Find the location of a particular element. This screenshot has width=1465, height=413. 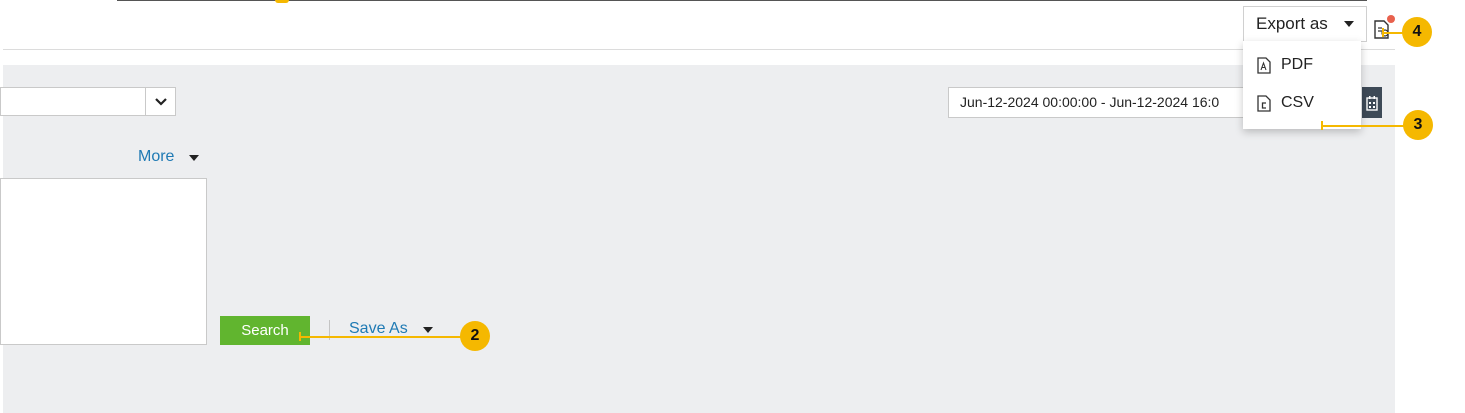

pdf-file-icon is located at coordinates (1264, 65).